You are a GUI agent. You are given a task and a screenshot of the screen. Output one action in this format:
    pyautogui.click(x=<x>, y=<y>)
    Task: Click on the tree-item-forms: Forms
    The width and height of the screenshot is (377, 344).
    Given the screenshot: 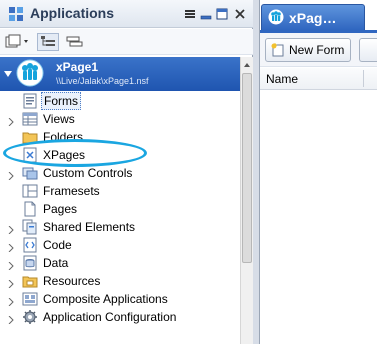 What is the action you would take?
    pyautogui.click(x=120, y=101)
    